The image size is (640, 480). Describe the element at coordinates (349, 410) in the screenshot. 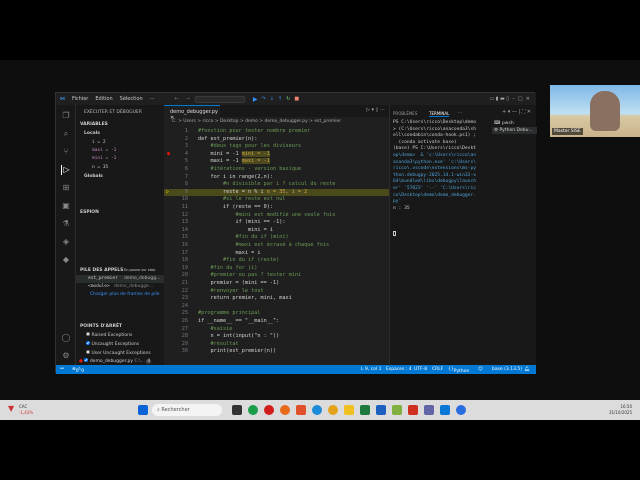

I see `file-explorer-icon` at that location.